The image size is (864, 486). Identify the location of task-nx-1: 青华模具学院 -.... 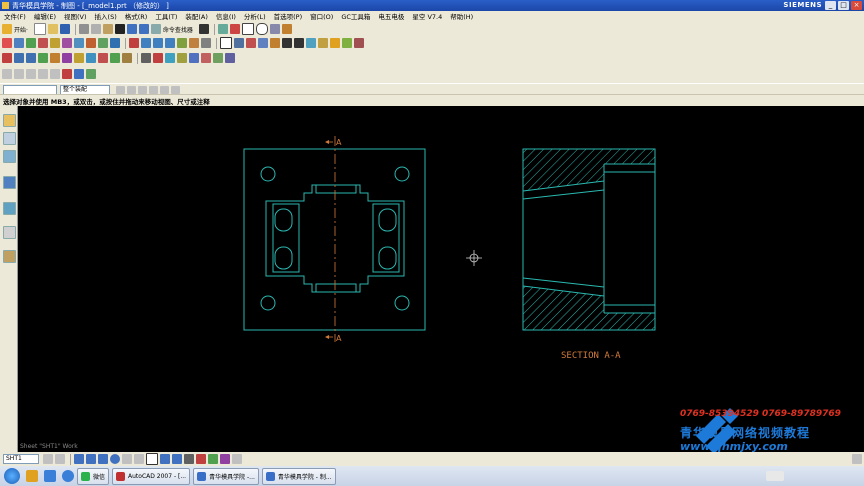
(226, 476).